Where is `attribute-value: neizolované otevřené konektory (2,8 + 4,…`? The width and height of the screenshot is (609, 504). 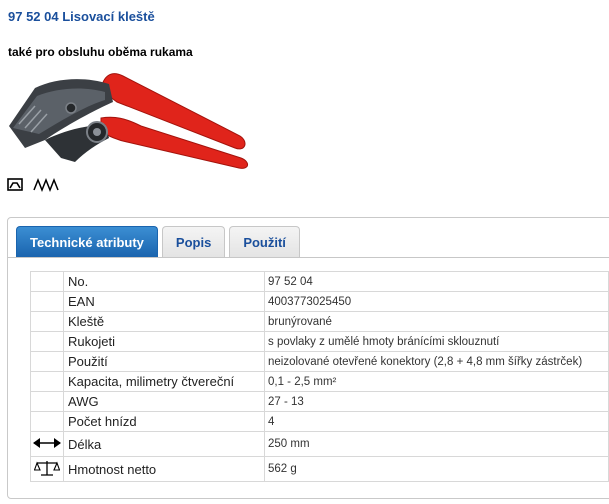 attribute-value: neizolované otevřené konektory (2,8 + 4,… is located at coordinates (436, 361).